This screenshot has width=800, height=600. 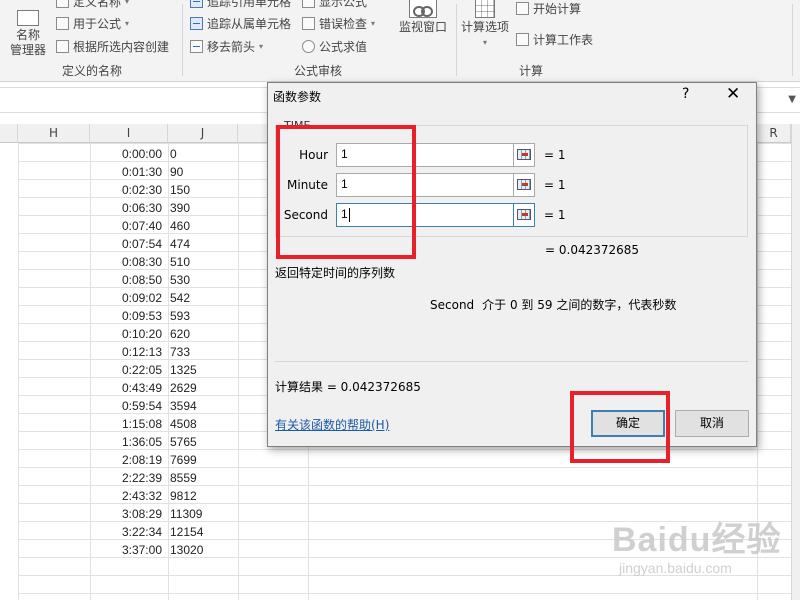 I want to click on function-help-link: 有关该函数的帮助(H), so click(x=332, y=424).